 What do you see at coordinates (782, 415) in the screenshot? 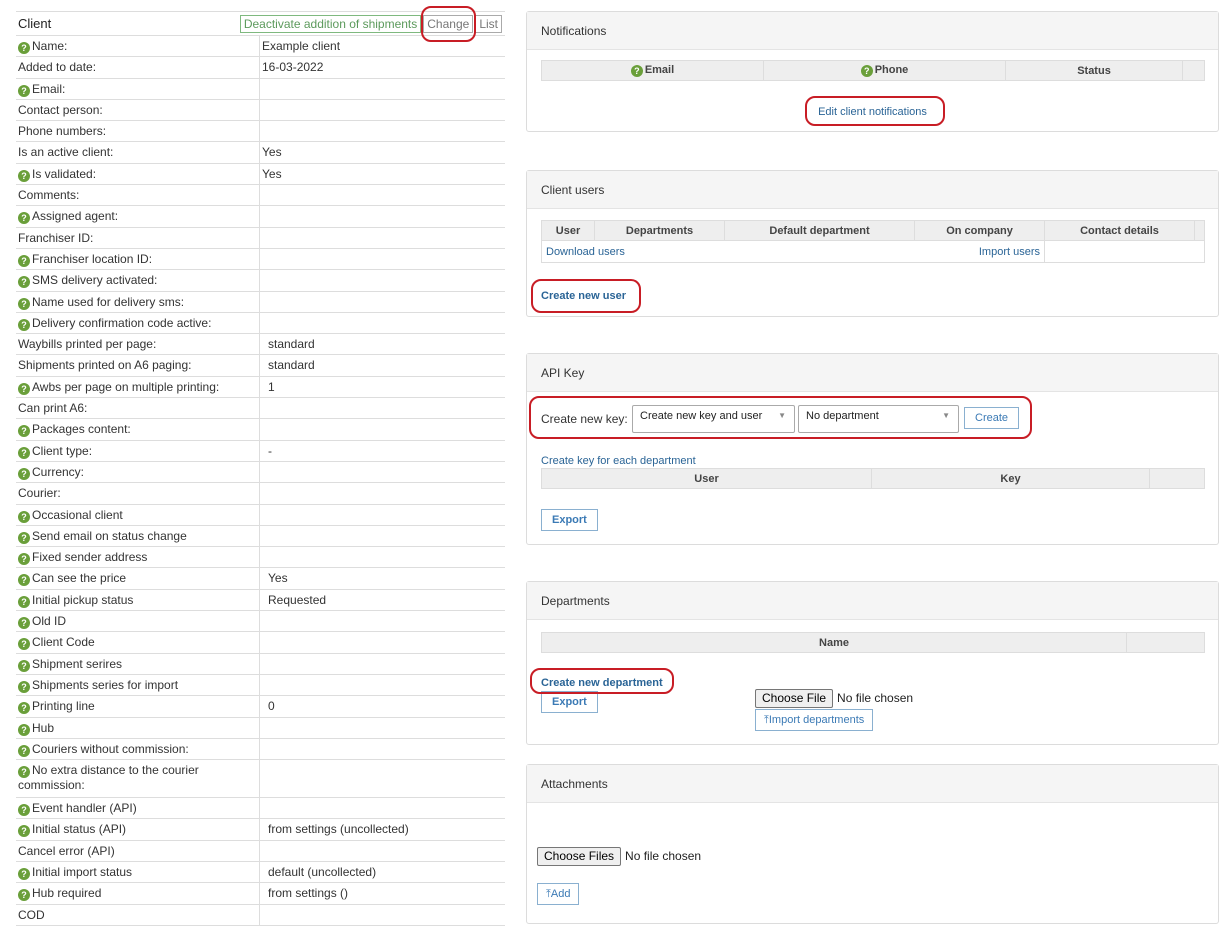
I see `chevron-down-icon: ▼` at bounding box center [782, 415].